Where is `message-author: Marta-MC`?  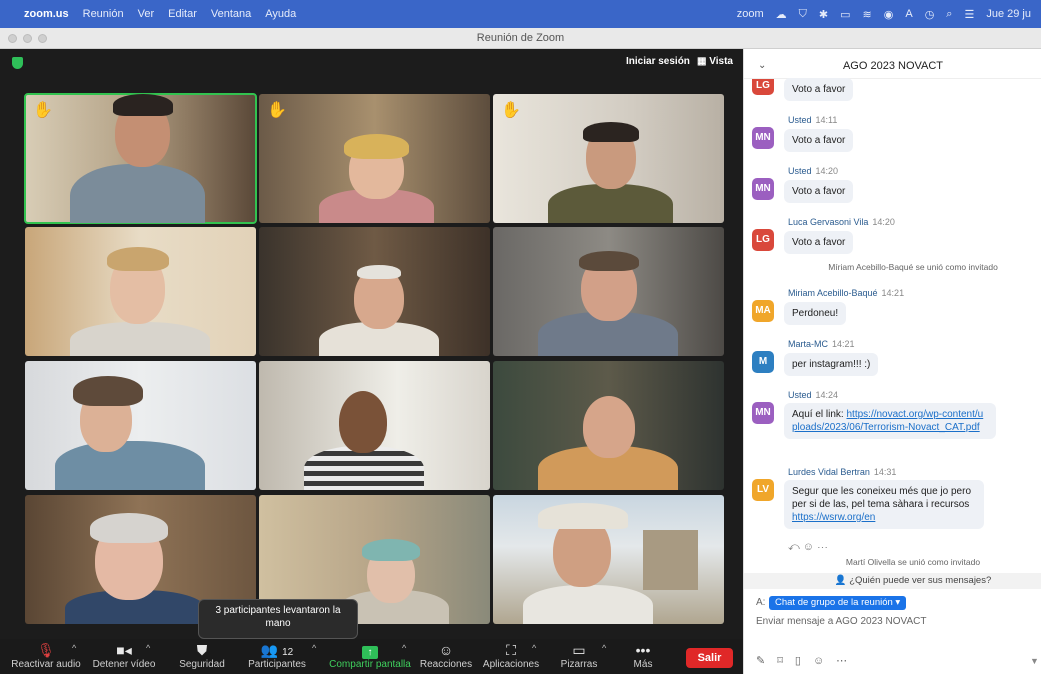 message-author: Marta-MC is located at coordinates (808, 344).